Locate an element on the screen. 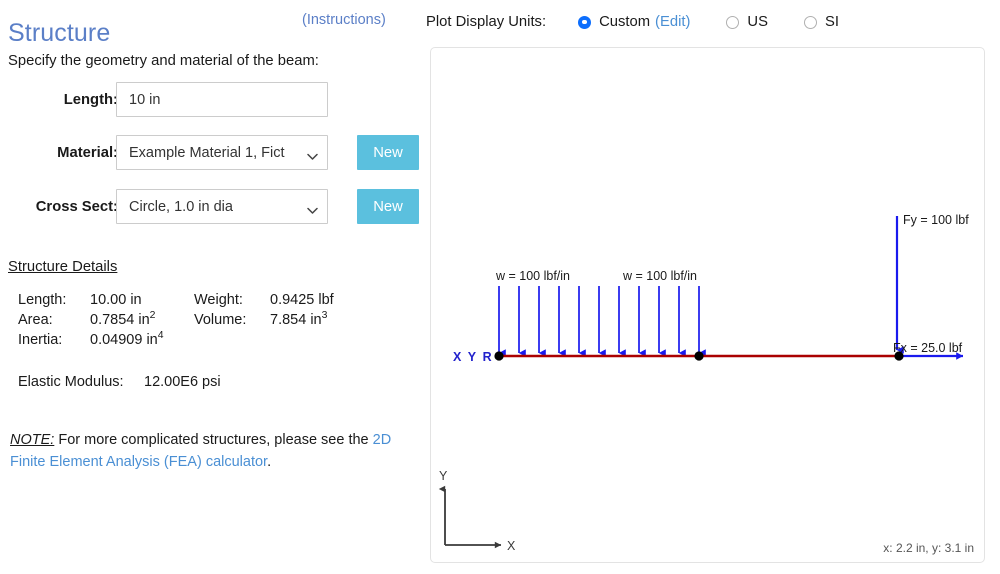 The image size is (1000, 574). detail-key is located at coordinates (232, 342).